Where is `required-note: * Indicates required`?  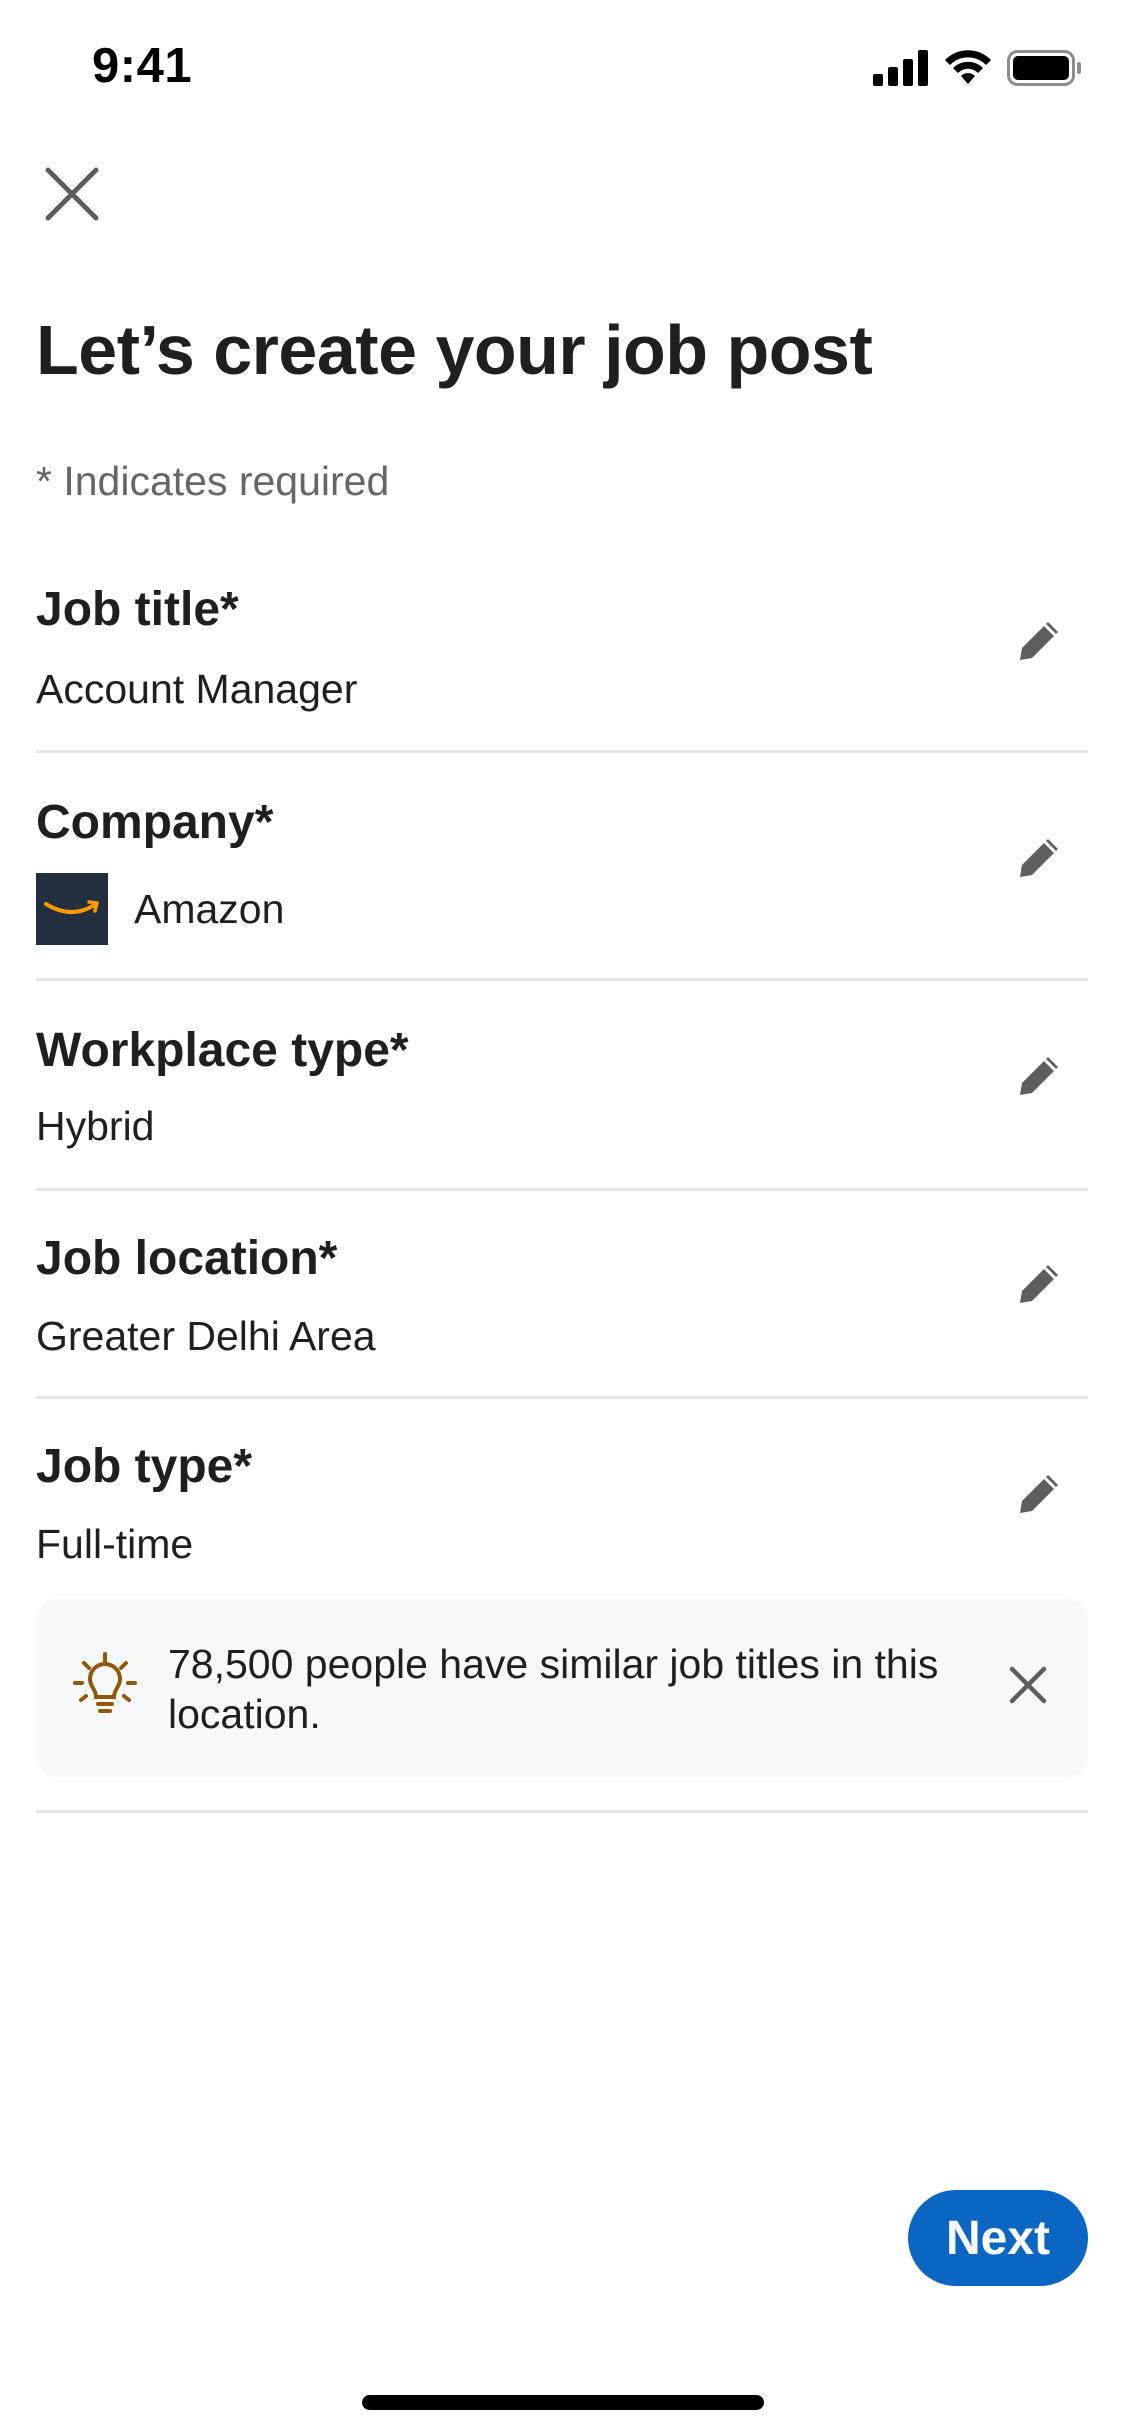 required-note: * Indicates required is located at coordinates (213, 481).